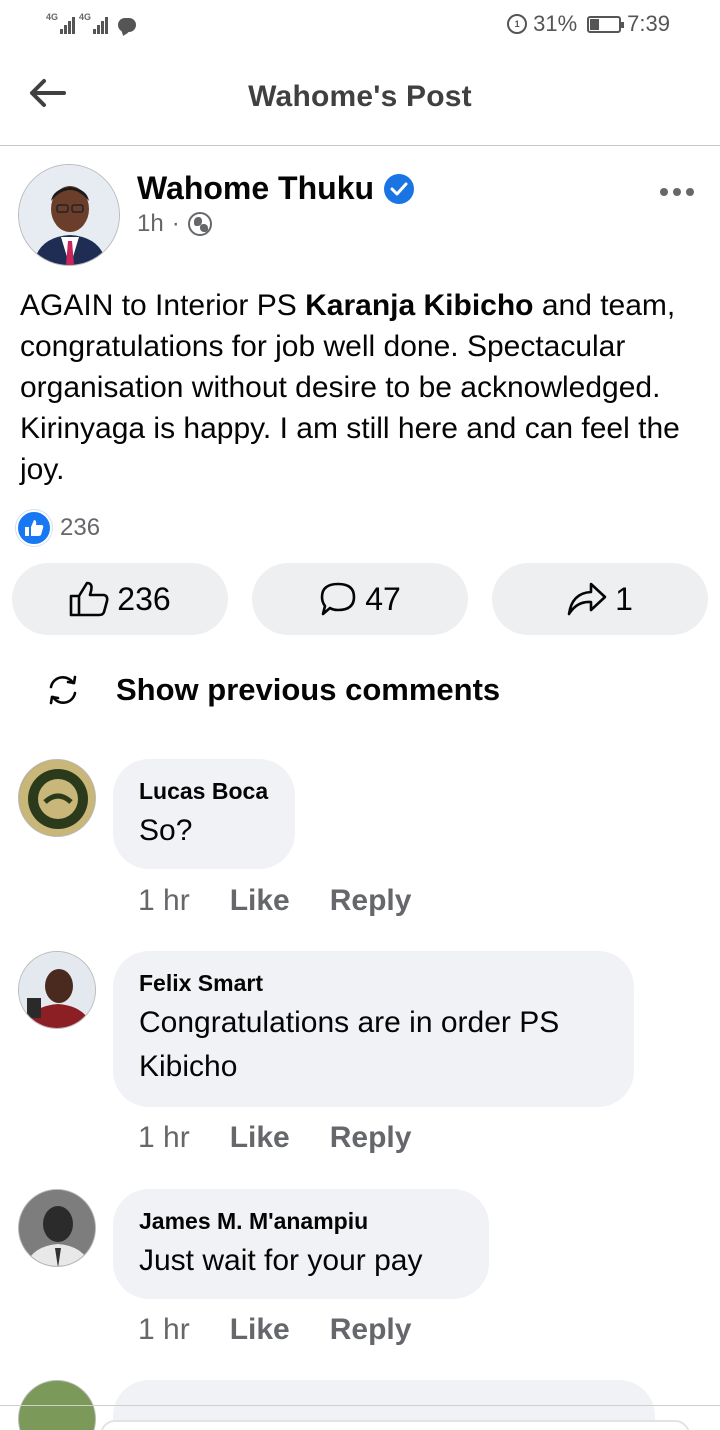 Image resolution: width=720 pixels, height=1430 pixels. I want to click on comment-button: 47, so click(360, 599).